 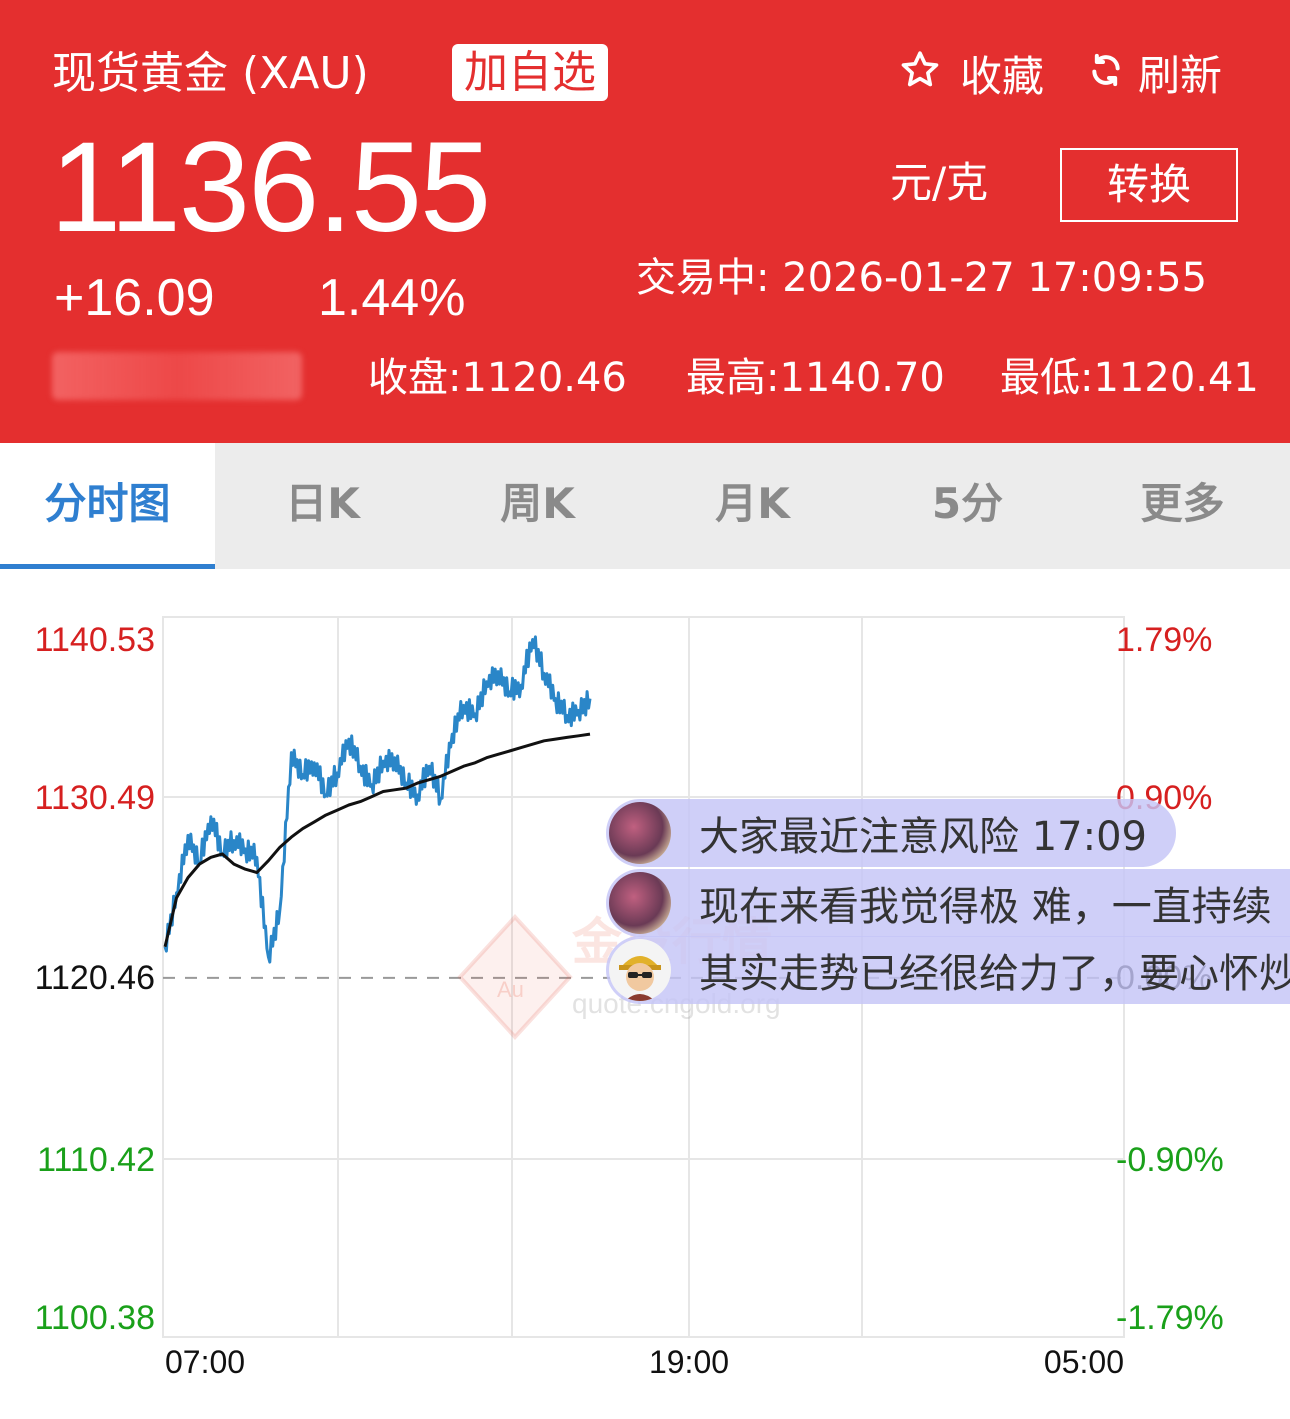 I want to click on x-axis-tick: 07:00, so click(x=205, y=1362).